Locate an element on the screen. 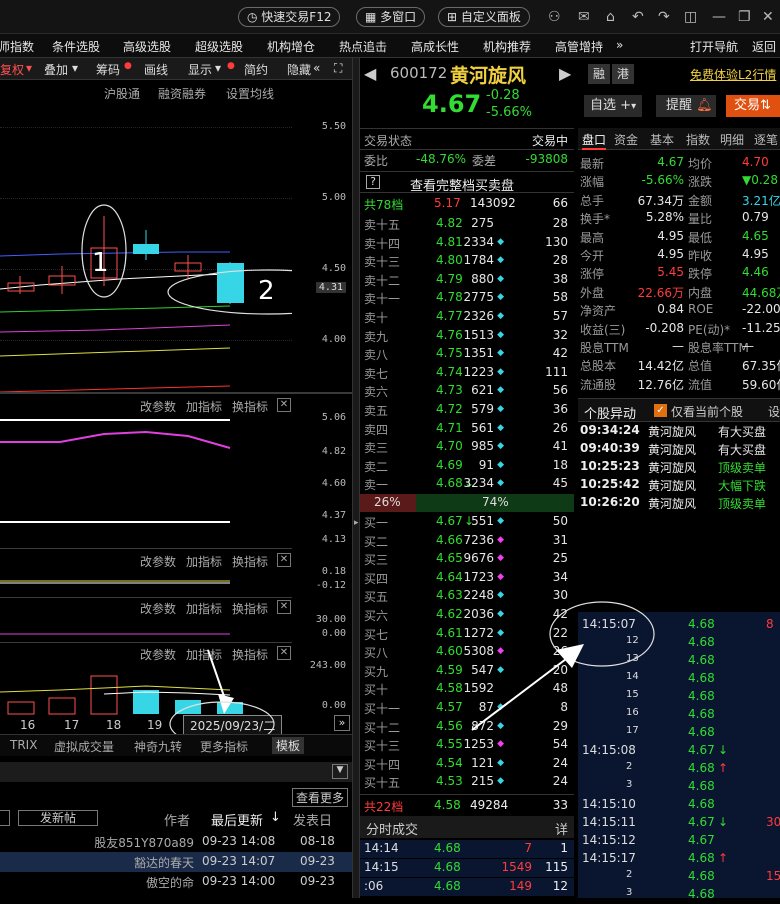  order-level-row: 买十五 4.53 215 ◆ 24 is located at coordinates (467, 782).